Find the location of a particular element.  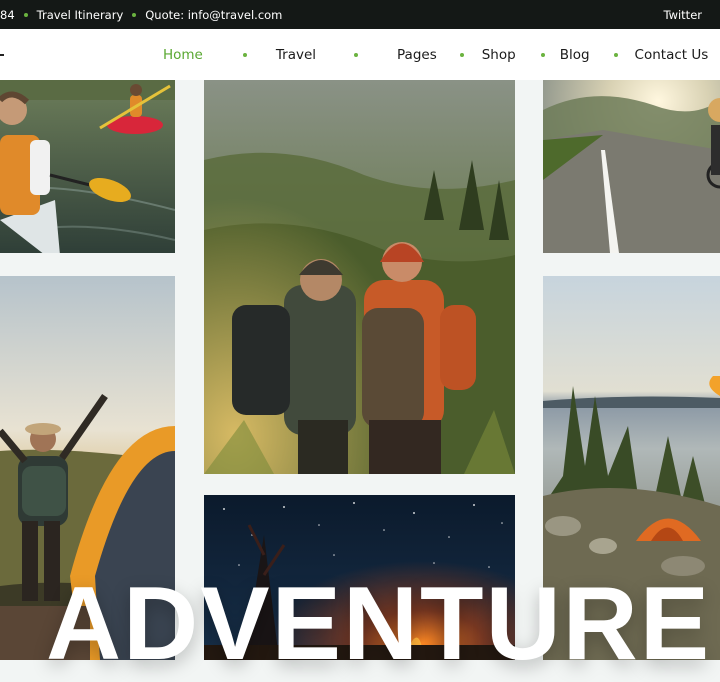

nav-shop: Shop is located at coordinates (499, 55).